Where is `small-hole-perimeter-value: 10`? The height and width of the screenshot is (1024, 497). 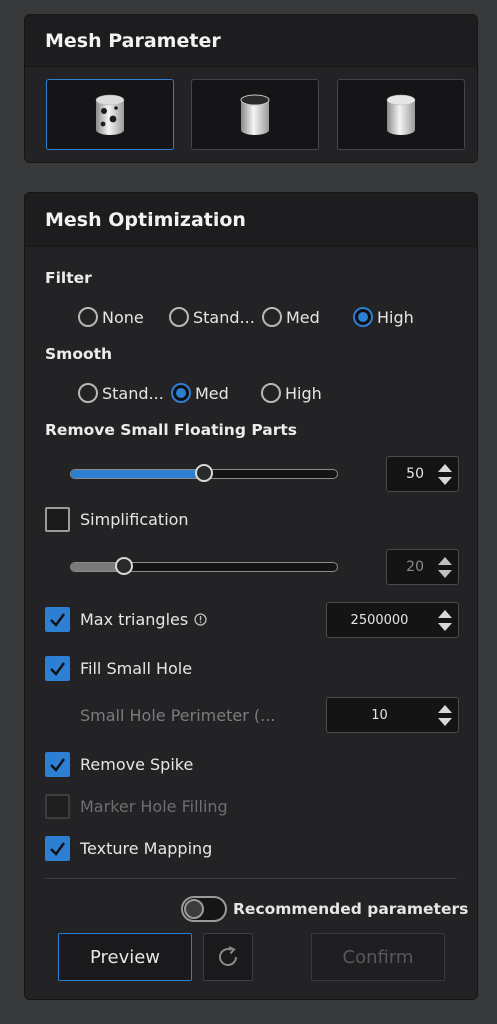
small-hole-perimeter-value: 10 is located at coordinates (379, 715).